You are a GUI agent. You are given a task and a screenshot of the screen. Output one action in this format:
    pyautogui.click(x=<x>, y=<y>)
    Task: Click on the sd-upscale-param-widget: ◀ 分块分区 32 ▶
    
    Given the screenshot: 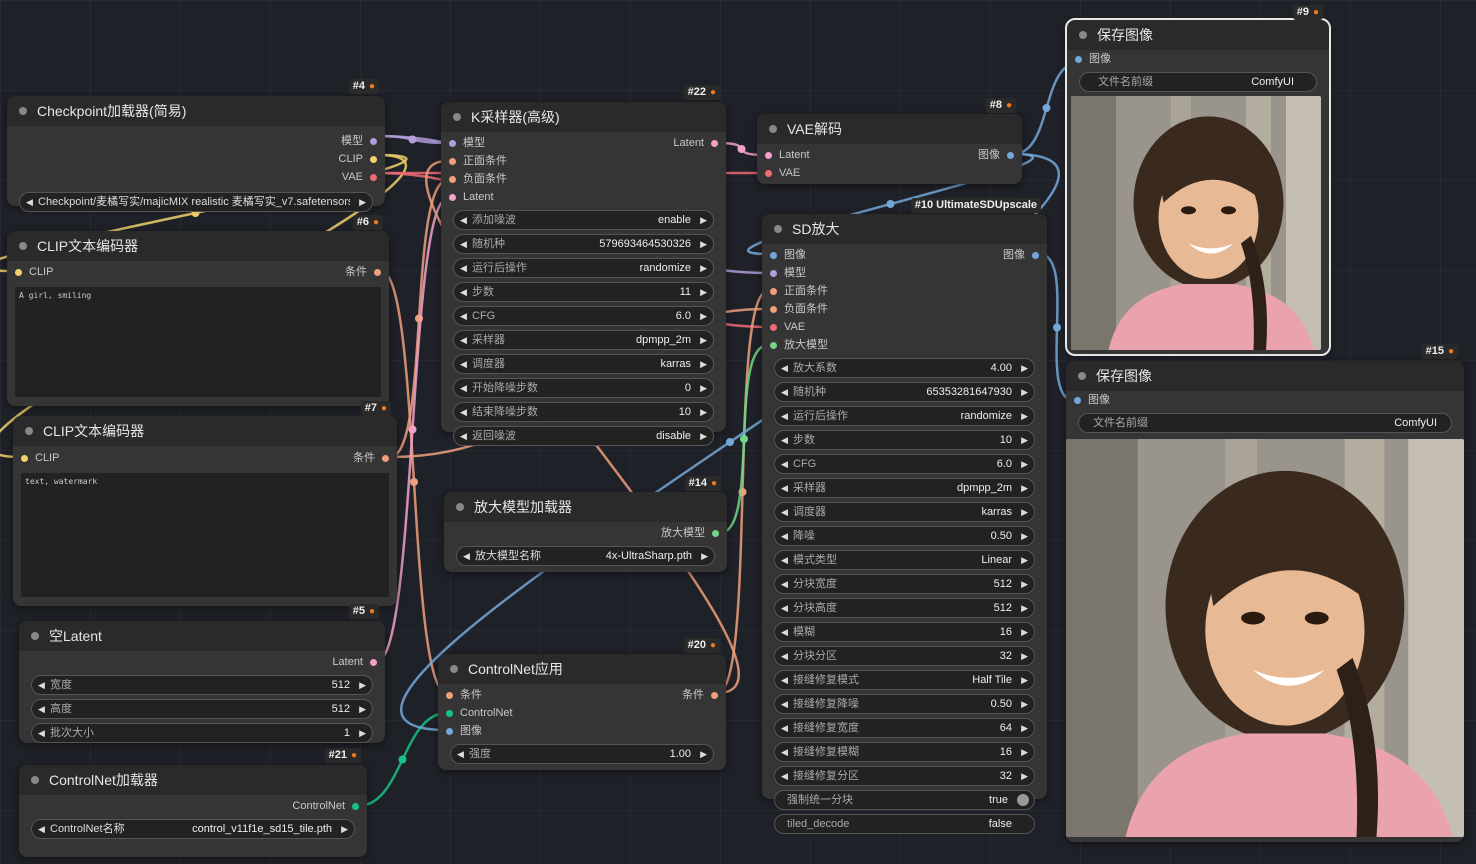 What is the action you would take?
    pyautogui.click(x=904, y=656)
    